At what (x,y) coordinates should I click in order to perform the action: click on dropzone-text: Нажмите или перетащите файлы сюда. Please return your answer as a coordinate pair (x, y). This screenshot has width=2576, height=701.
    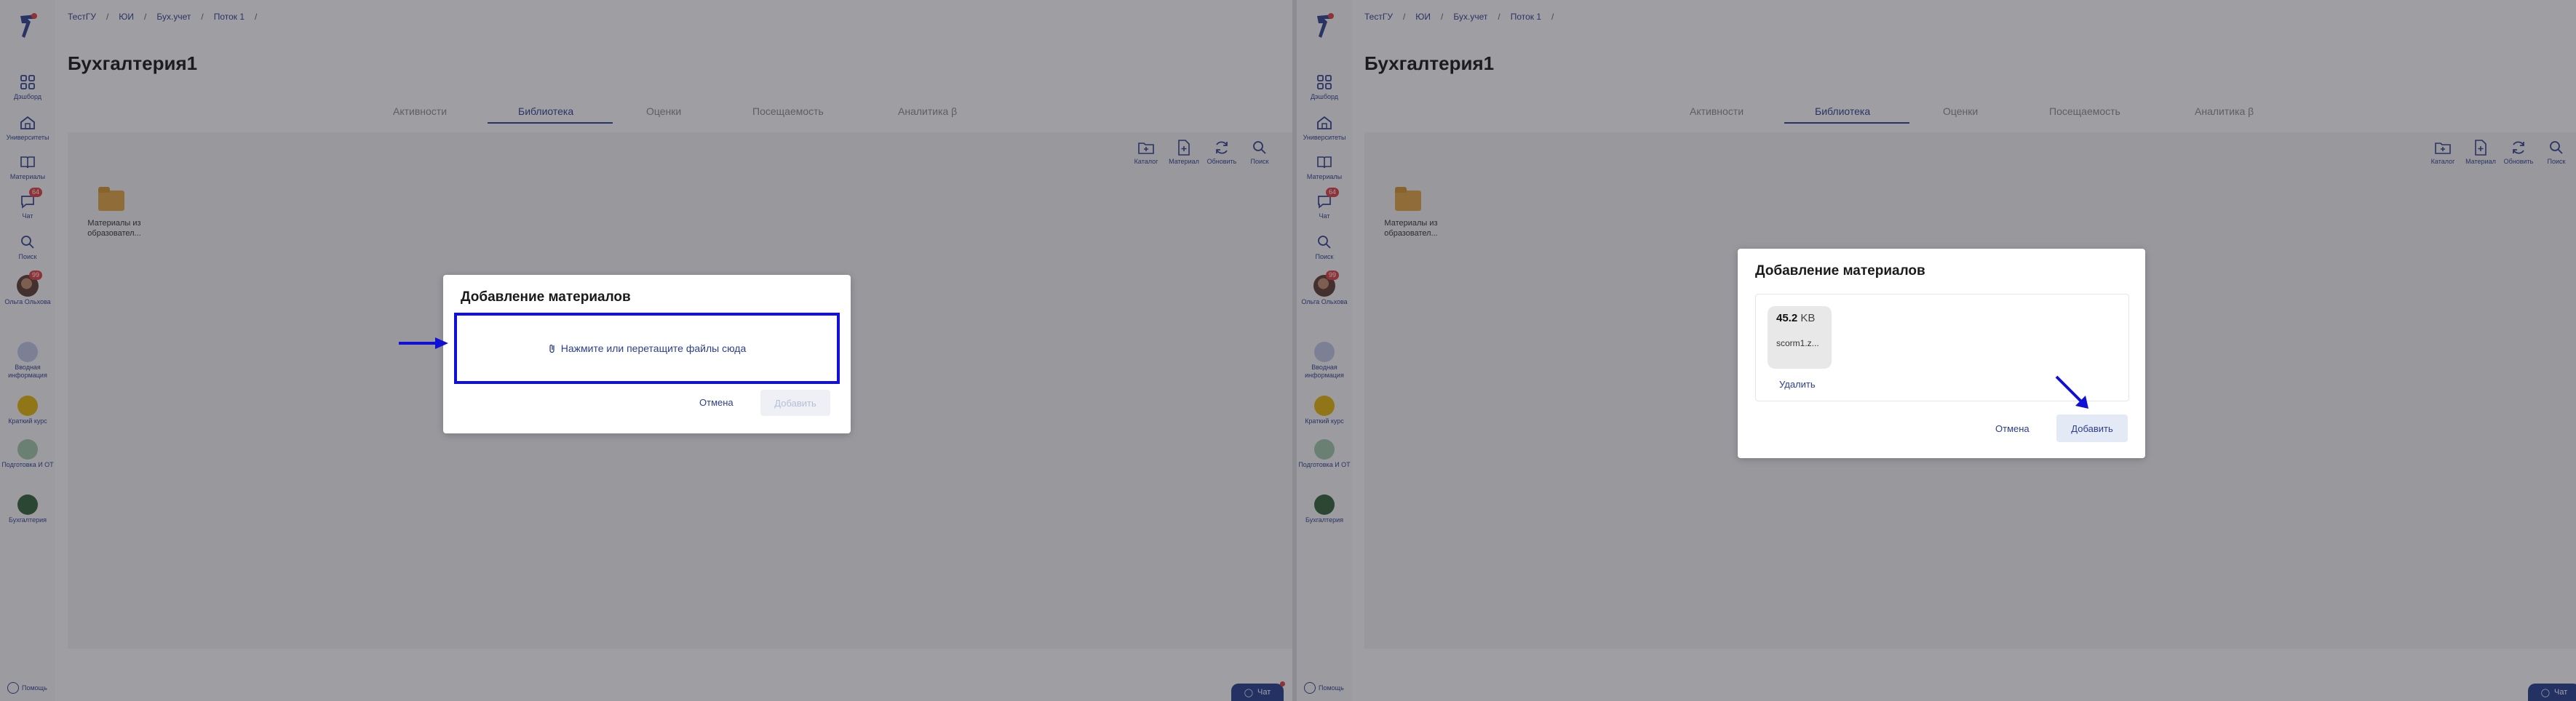
    Looking at the image, I should click on (653, 348).